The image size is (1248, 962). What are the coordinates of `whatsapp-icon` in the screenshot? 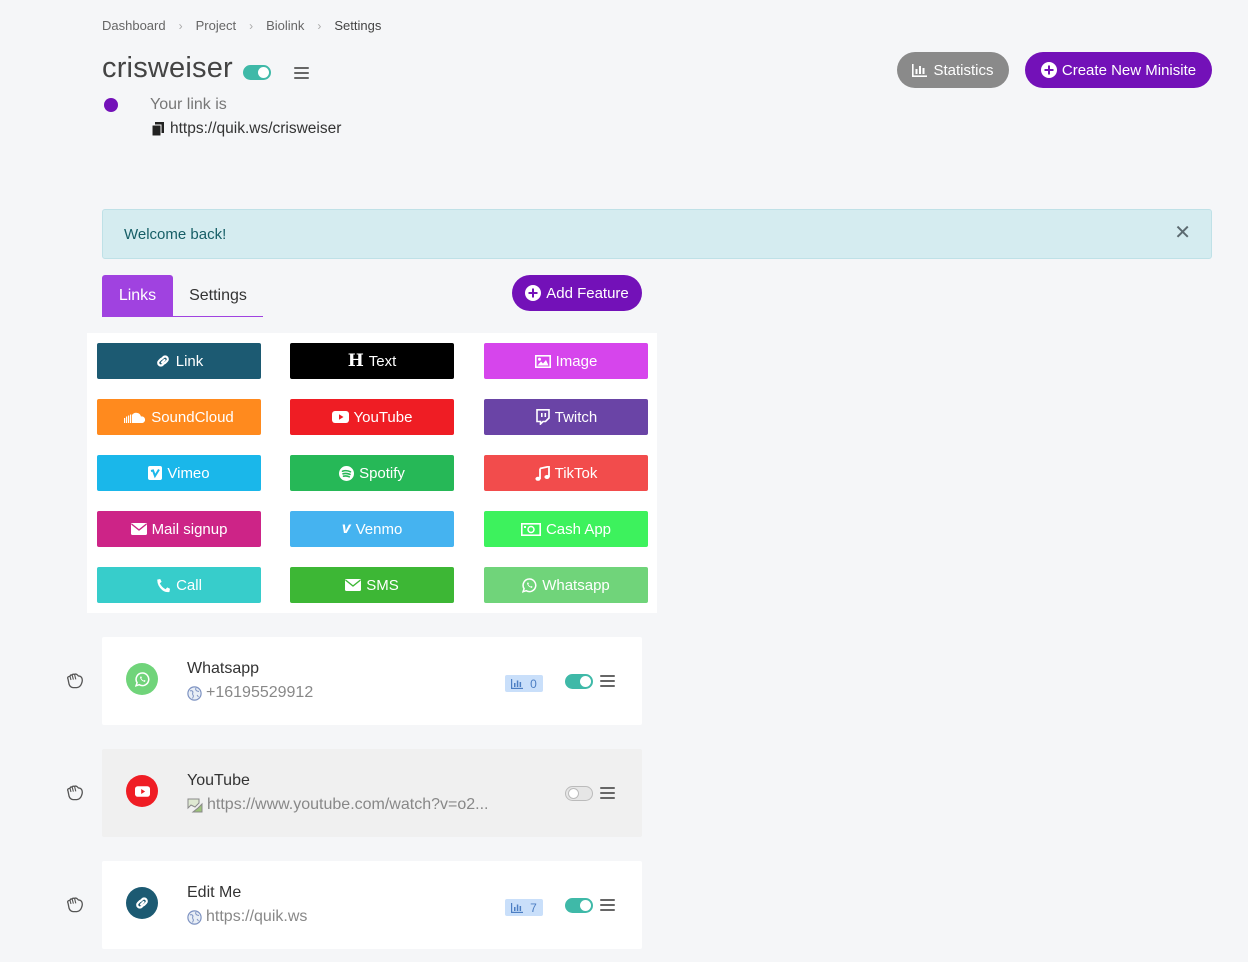 It's located at (141, 679).